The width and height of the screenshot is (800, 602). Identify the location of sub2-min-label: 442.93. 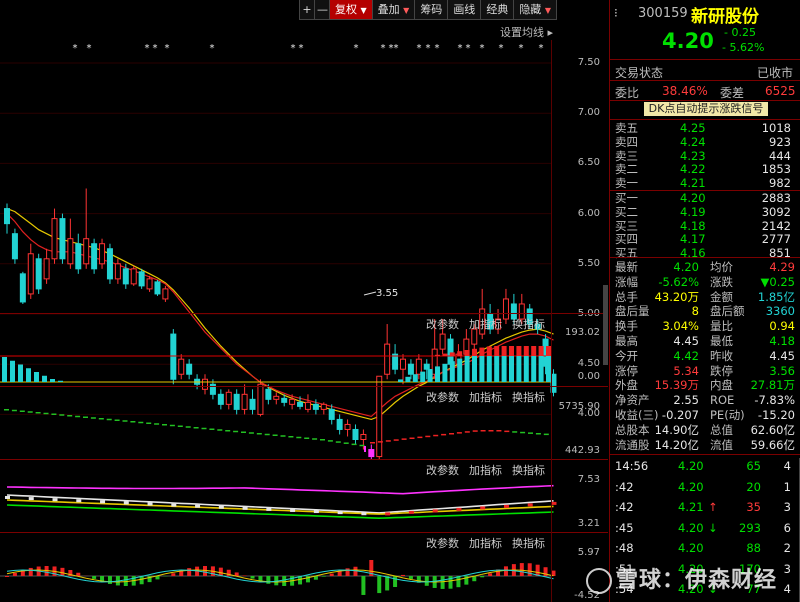
(582, 450).